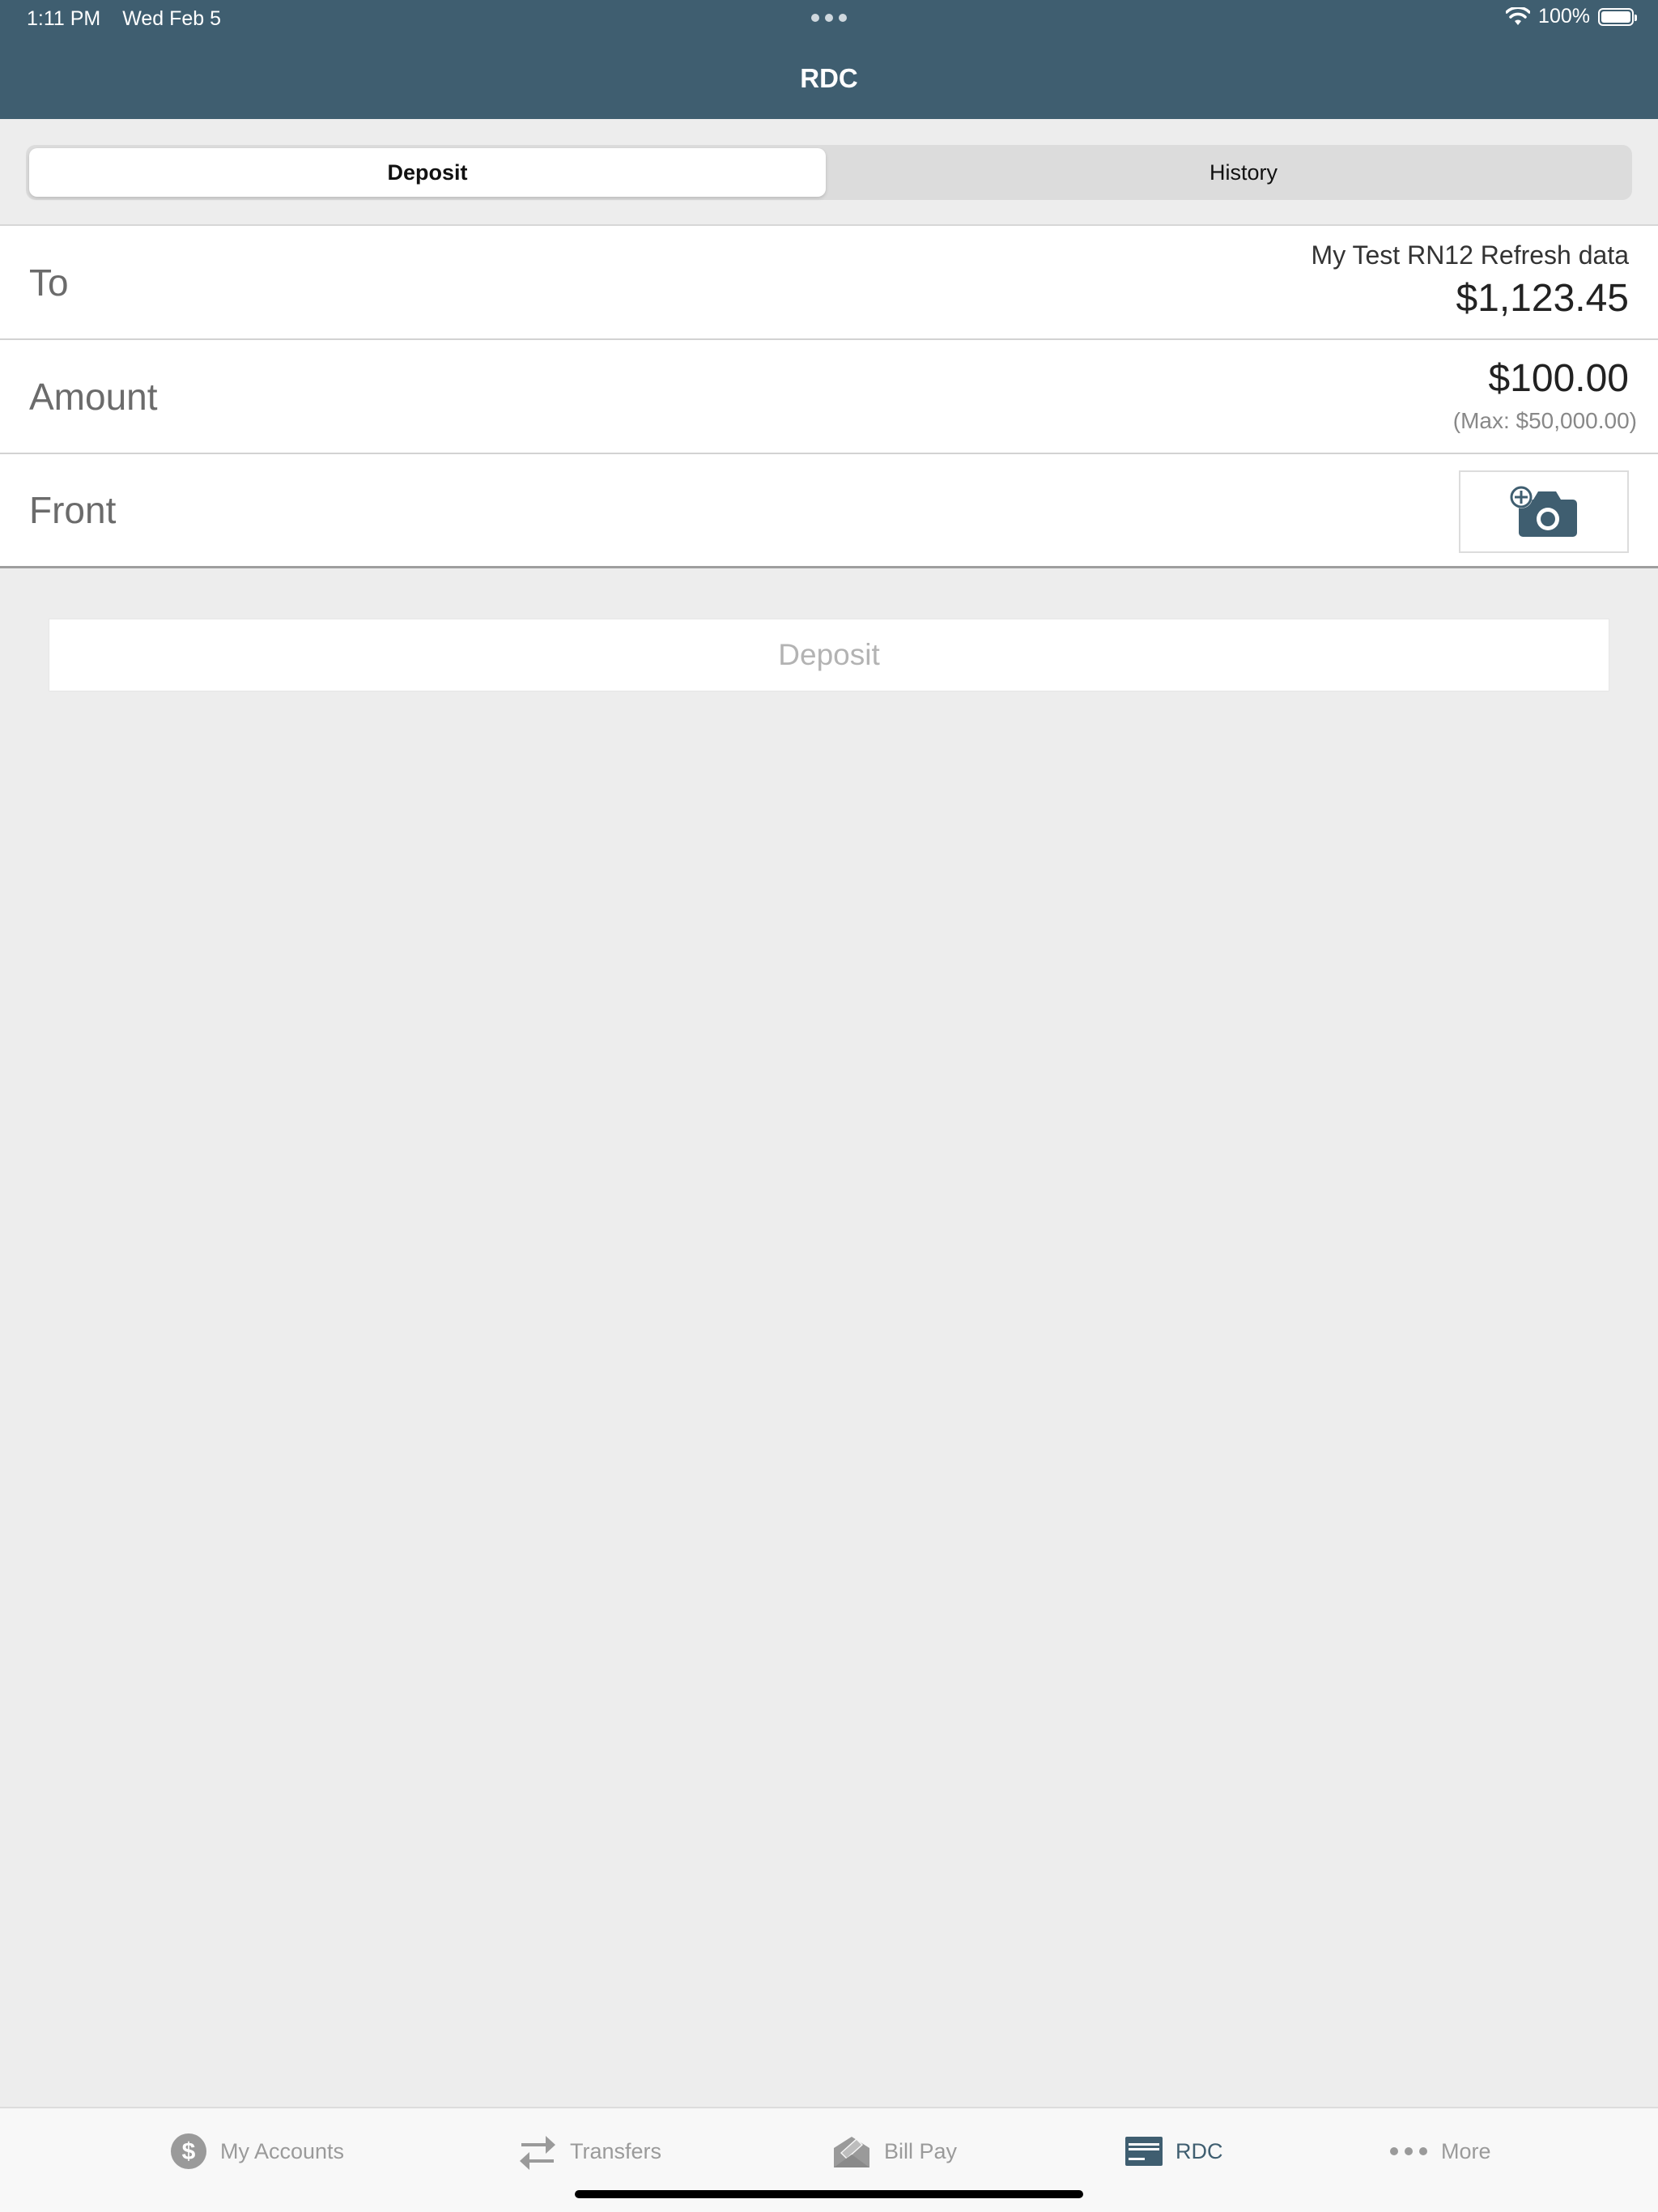 This screenshot has height=2212, width=1658. I want to click on front-image-row: Front, so click(829, 511).